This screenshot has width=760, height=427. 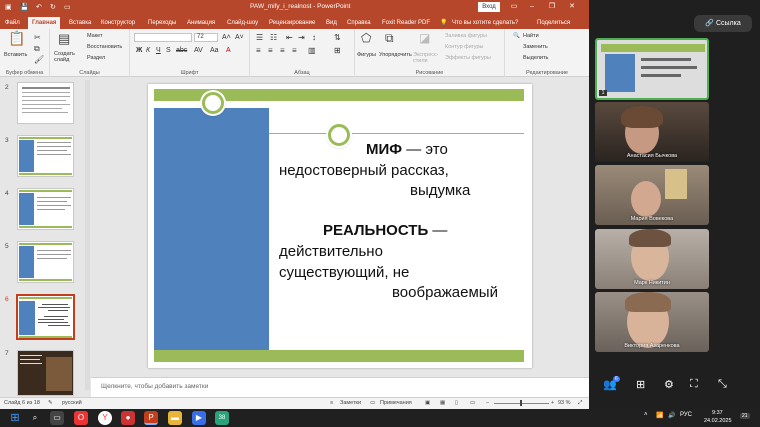 What do you see at coordinates (468, 58) in the screenshot?
I see `shape-effects-button: Эффекты фигуры` at bounding box center [468, 58].